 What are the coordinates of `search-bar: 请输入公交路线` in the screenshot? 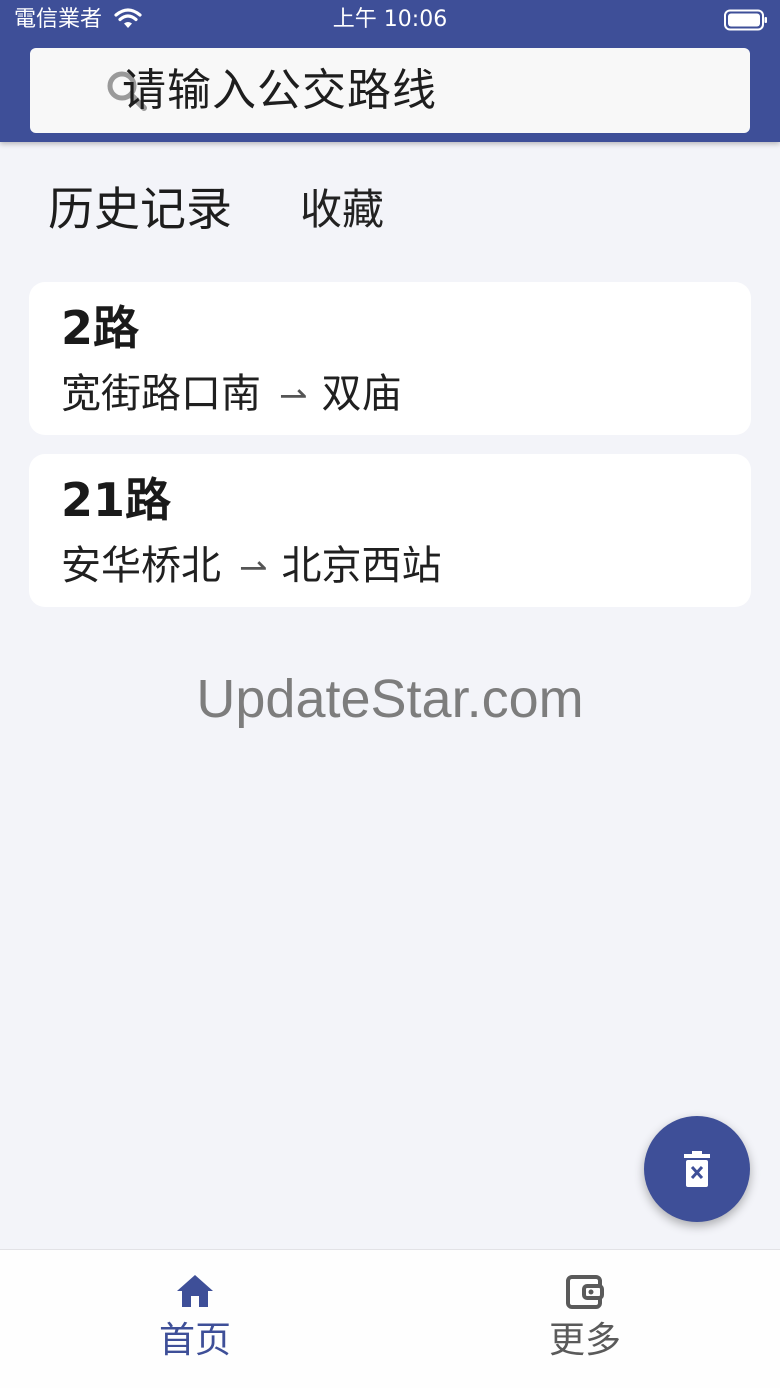 It's located at (390, 90).